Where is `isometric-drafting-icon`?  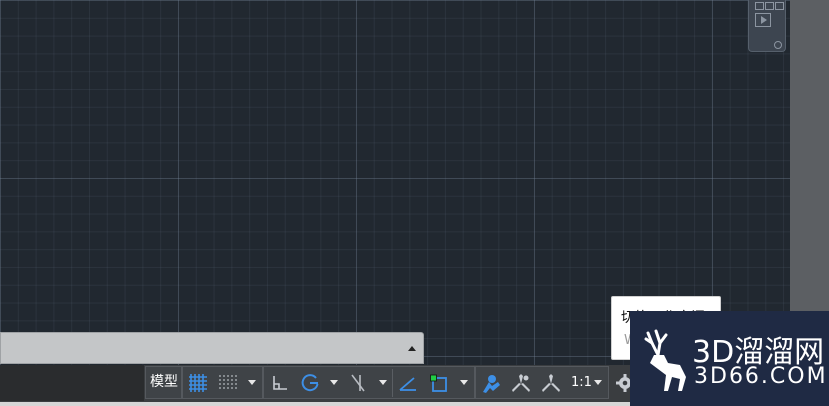 isometric-drafting-icon is located at coordinates (358, 383).